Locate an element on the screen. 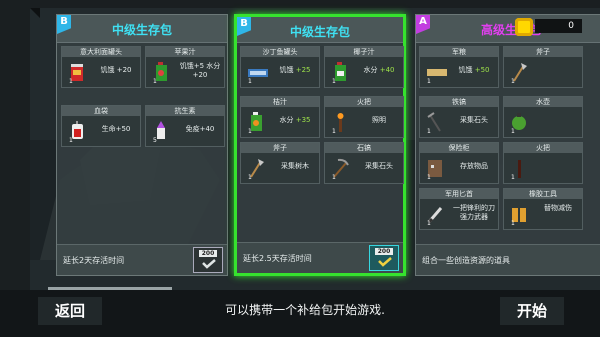 The width and height of the screenshot is (600, 337). item-slot: 水壶 1 is located at coordinates (543, 117).